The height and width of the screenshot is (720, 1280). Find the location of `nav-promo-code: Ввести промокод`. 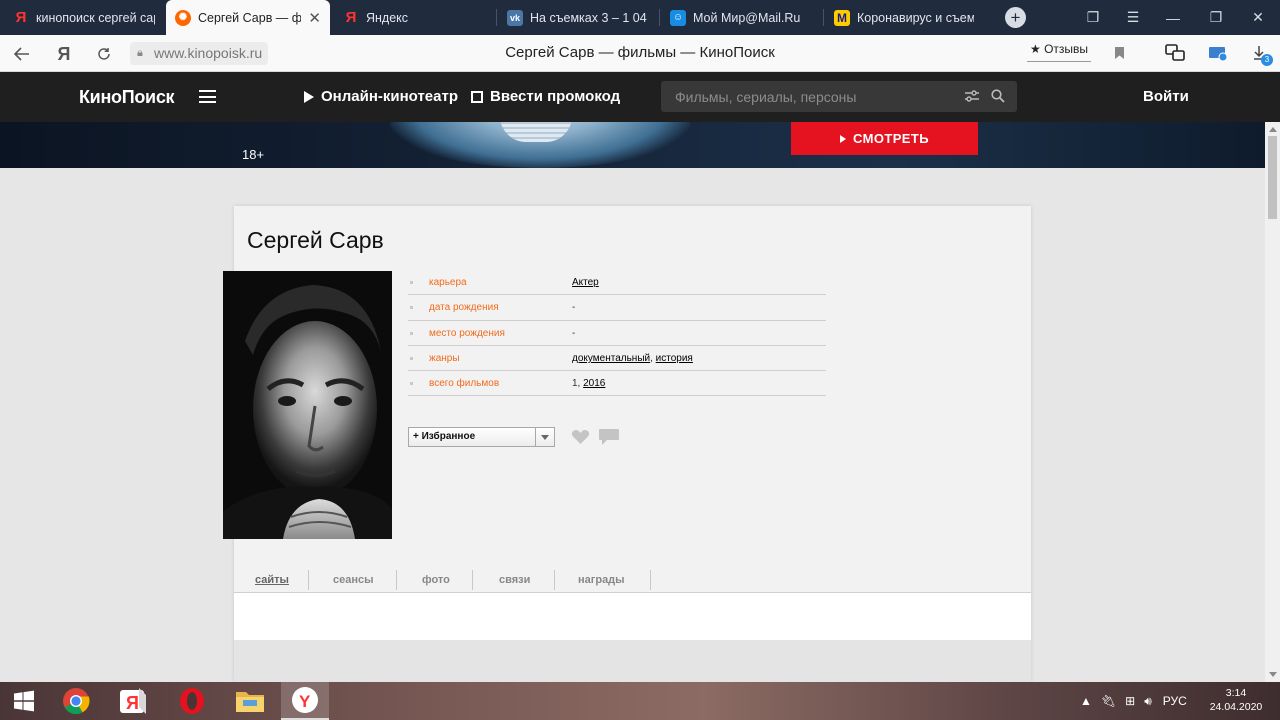

nav-promo-code: Ввести промокод is located at coordinates (545, 96).